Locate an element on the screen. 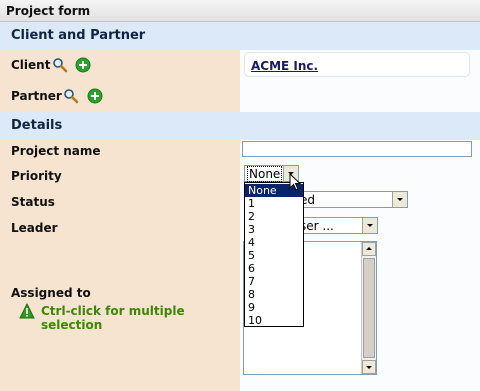  section-title: Details is located at coordinates (37, 125).